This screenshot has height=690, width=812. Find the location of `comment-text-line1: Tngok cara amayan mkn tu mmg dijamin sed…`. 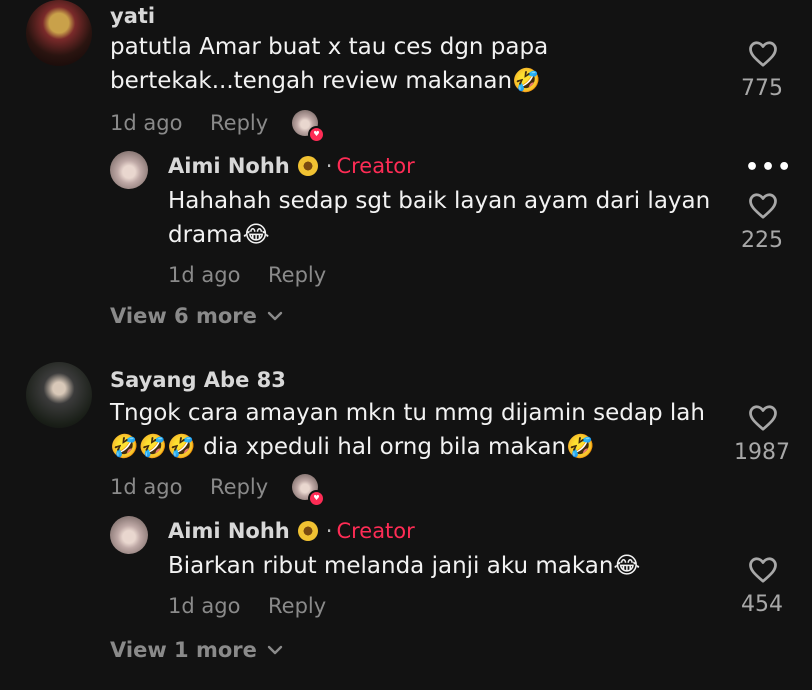

comment-text-line1: Tngok cara amayan mkn tu mmg dijamin sed… is located at coordinates (407, 413).